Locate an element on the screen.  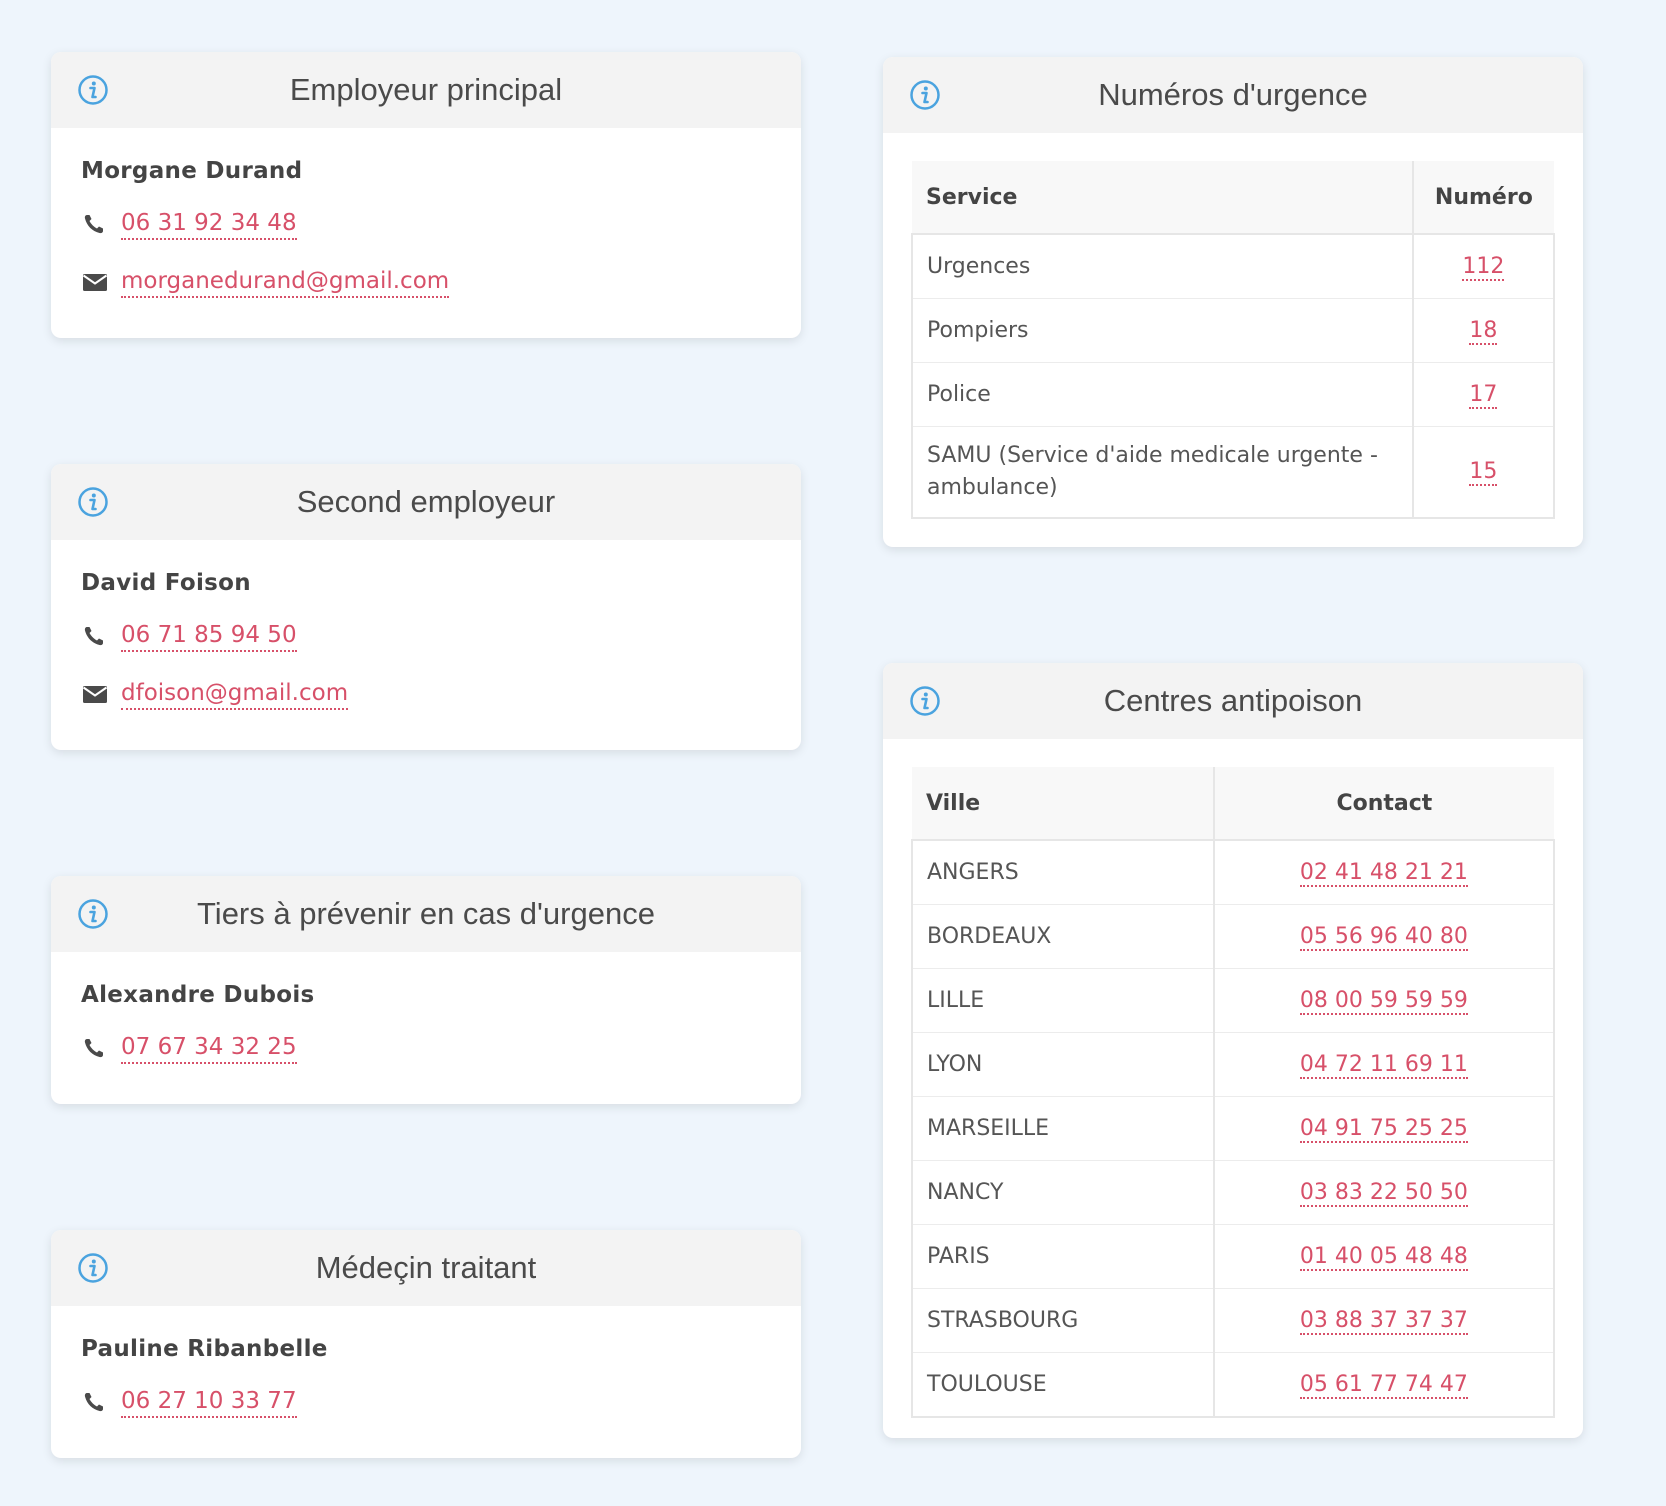
numero-link: 18 is located at coordinates (1483, 331).